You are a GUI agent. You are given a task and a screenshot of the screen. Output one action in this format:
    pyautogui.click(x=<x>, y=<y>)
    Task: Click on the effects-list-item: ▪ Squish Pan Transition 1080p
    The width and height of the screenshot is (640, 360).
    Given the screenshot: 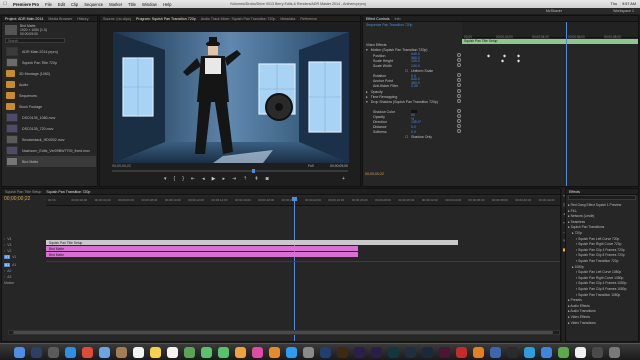 What is the action you would take?
    pyautogui.click(x=598, y=295)
    